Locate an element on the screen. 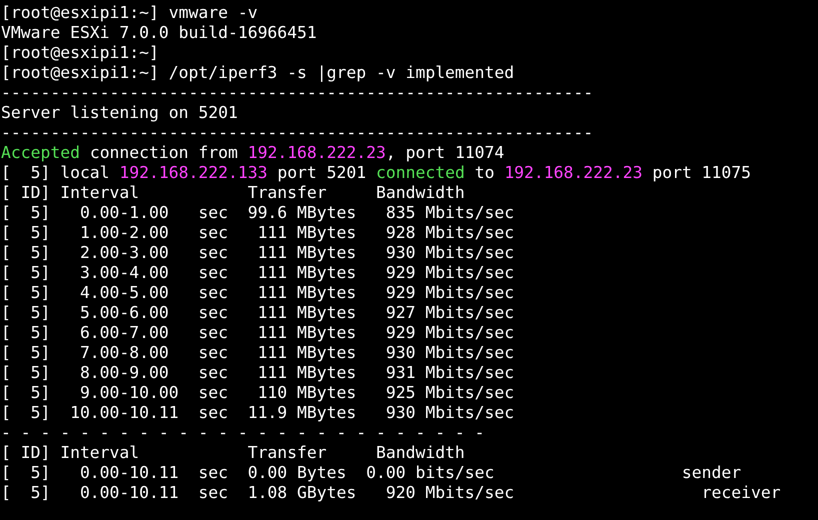 The width and height of the screenshot is (818, 520). terminal-line: [ 5] 9.00-10.00 sec 110 MBytes 925 Mbits/sec is located at coordinates (257, 393).